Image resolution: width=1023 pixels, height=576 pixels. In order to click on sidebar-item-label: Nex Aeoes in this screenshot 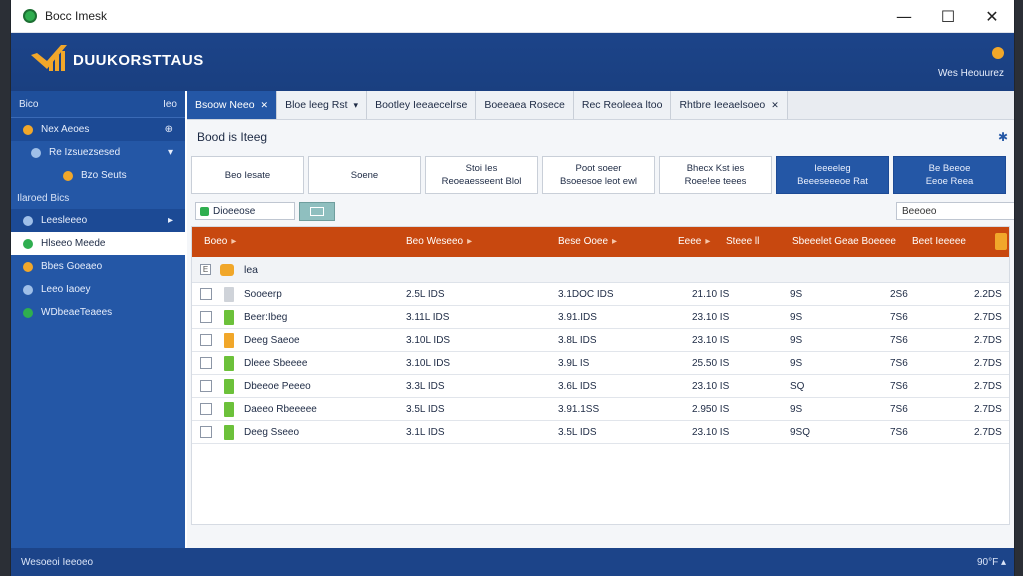, I will do `click(65, 129)`.